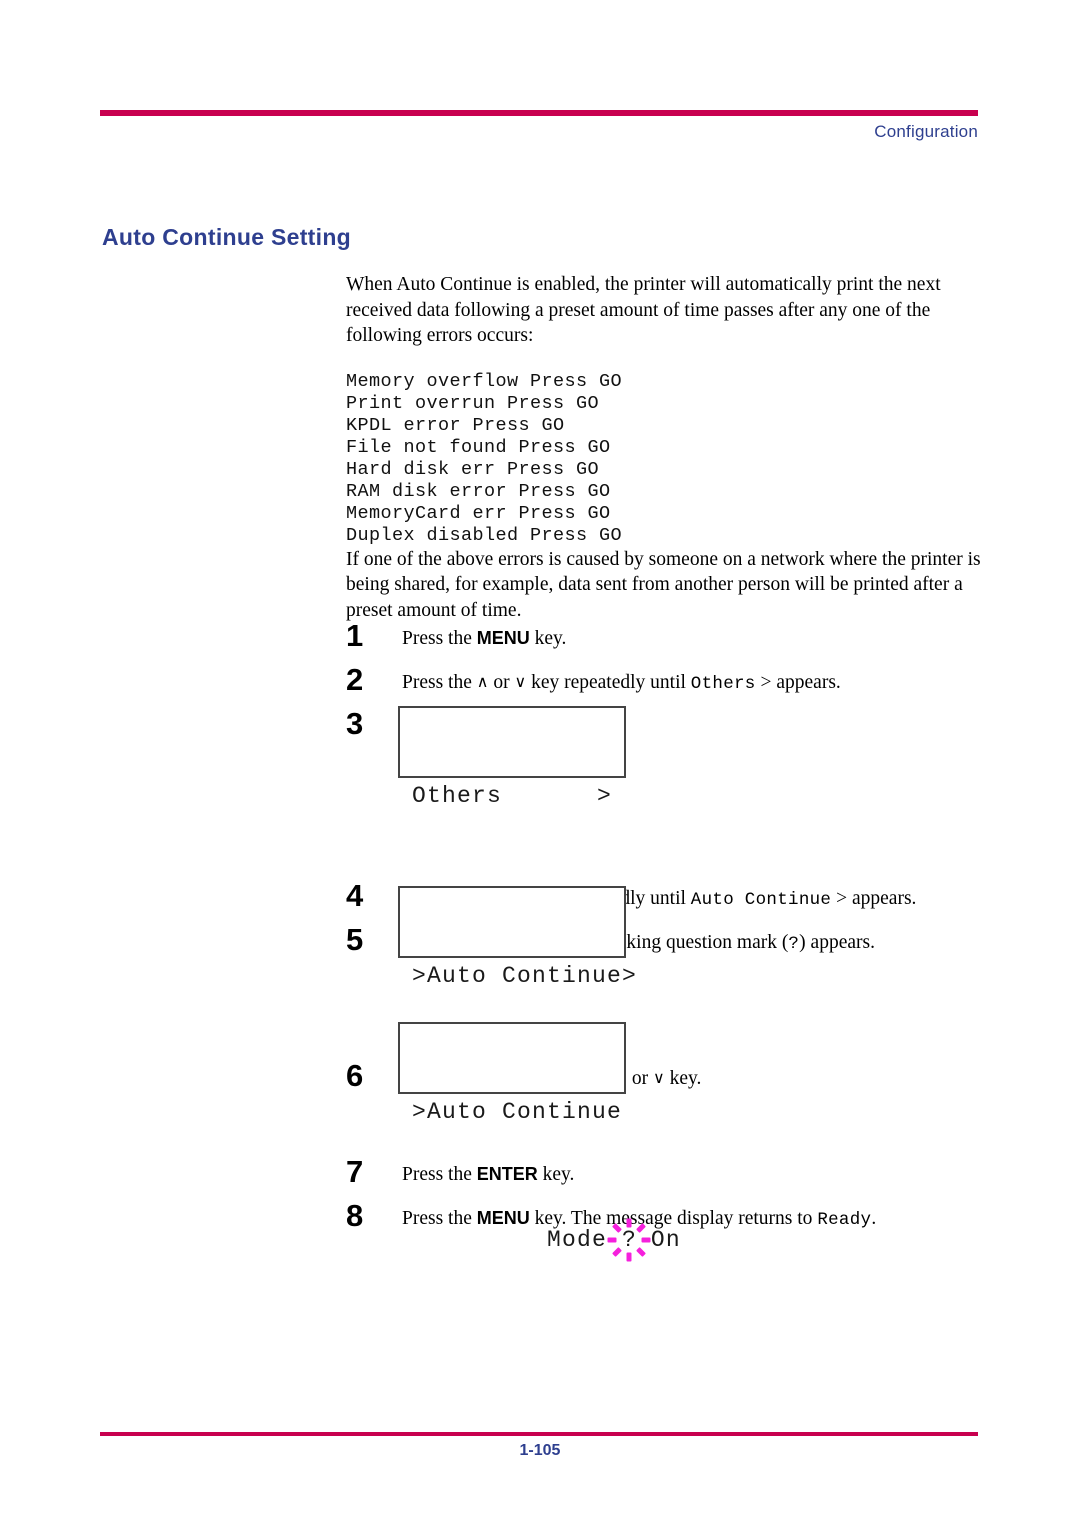  I want to click on header-chapter-label: Configuration, so click(926, 131).